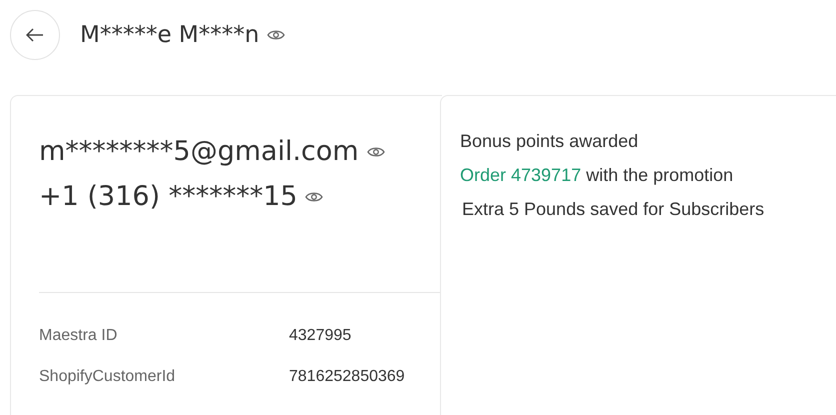  I want to click on id-label: ShopifyCustomerId, so click(107, 377).